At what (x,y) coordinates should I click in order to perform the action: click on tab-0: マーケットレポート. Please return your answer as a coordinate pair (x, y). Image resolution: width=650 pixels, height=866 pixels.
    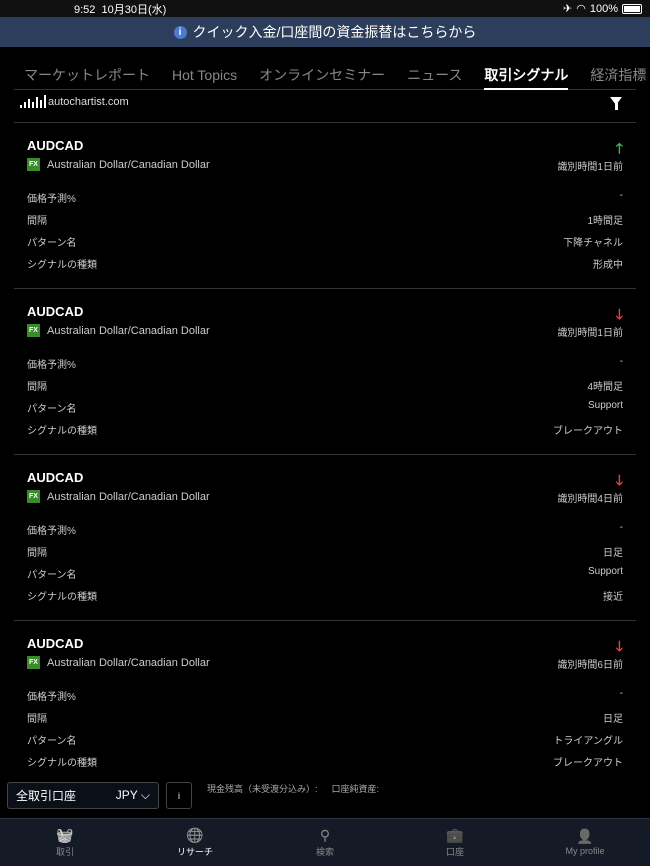
    Looking at the image, I should click on (87, 75).